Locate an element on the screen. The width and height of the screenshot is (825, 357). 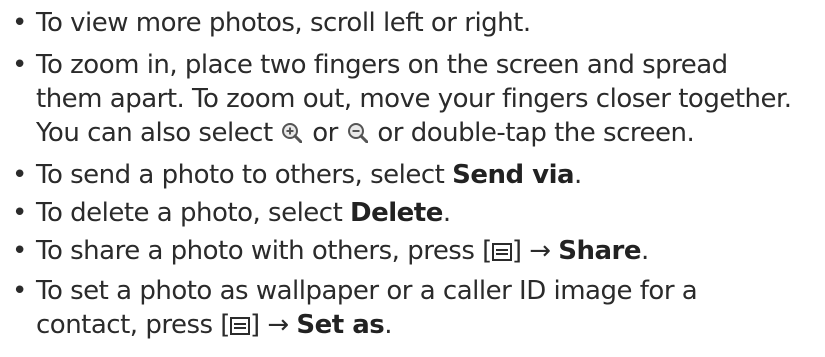
text-line: contact, press [] → Set as. is located at coordinates (214, 325).